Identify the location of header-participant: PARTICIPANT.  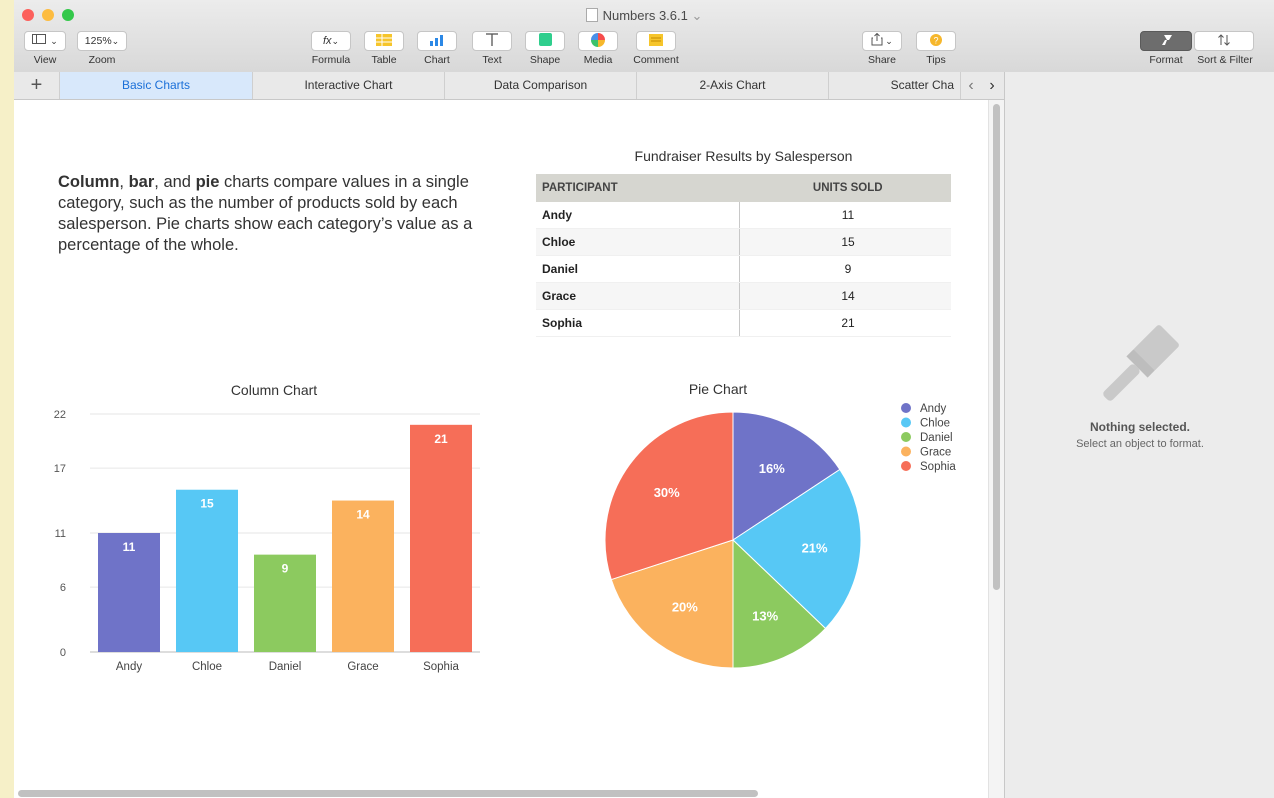
(638, 188).